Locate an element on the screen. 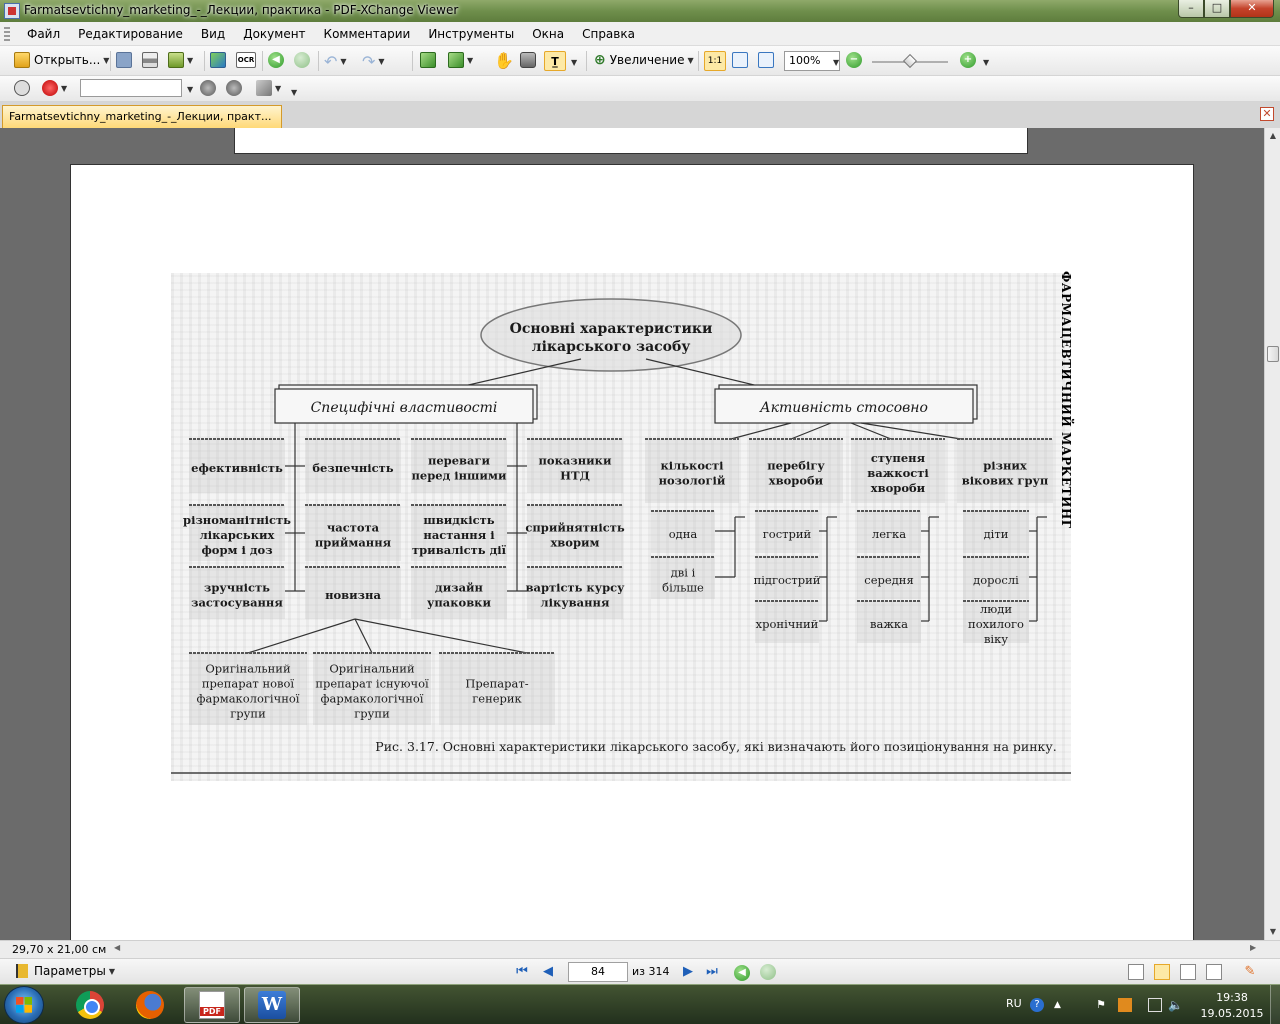  find-next-button is located at coordinates (234, 88).